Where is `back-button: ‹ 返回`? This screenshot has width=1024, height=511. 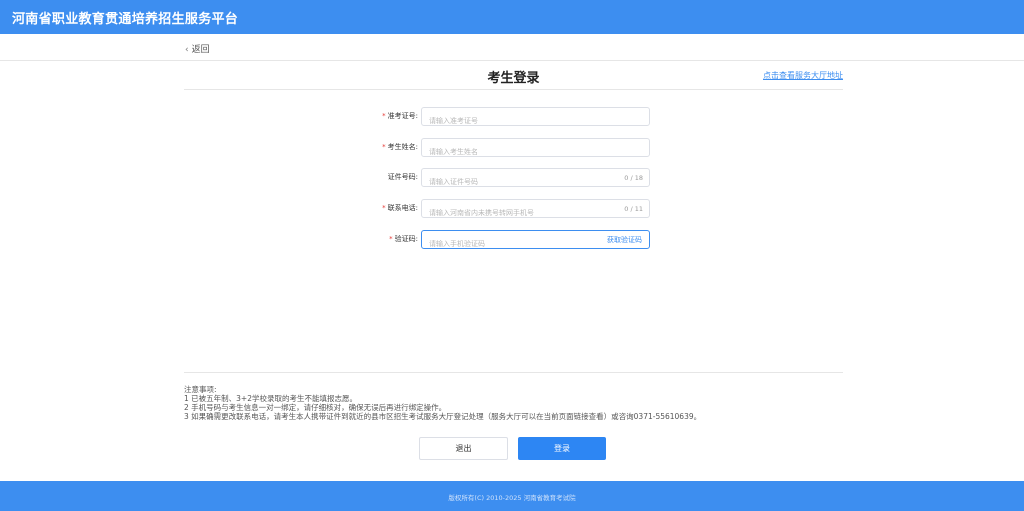
back-button: ‹ 返回 is located at coordinates (197, 48).